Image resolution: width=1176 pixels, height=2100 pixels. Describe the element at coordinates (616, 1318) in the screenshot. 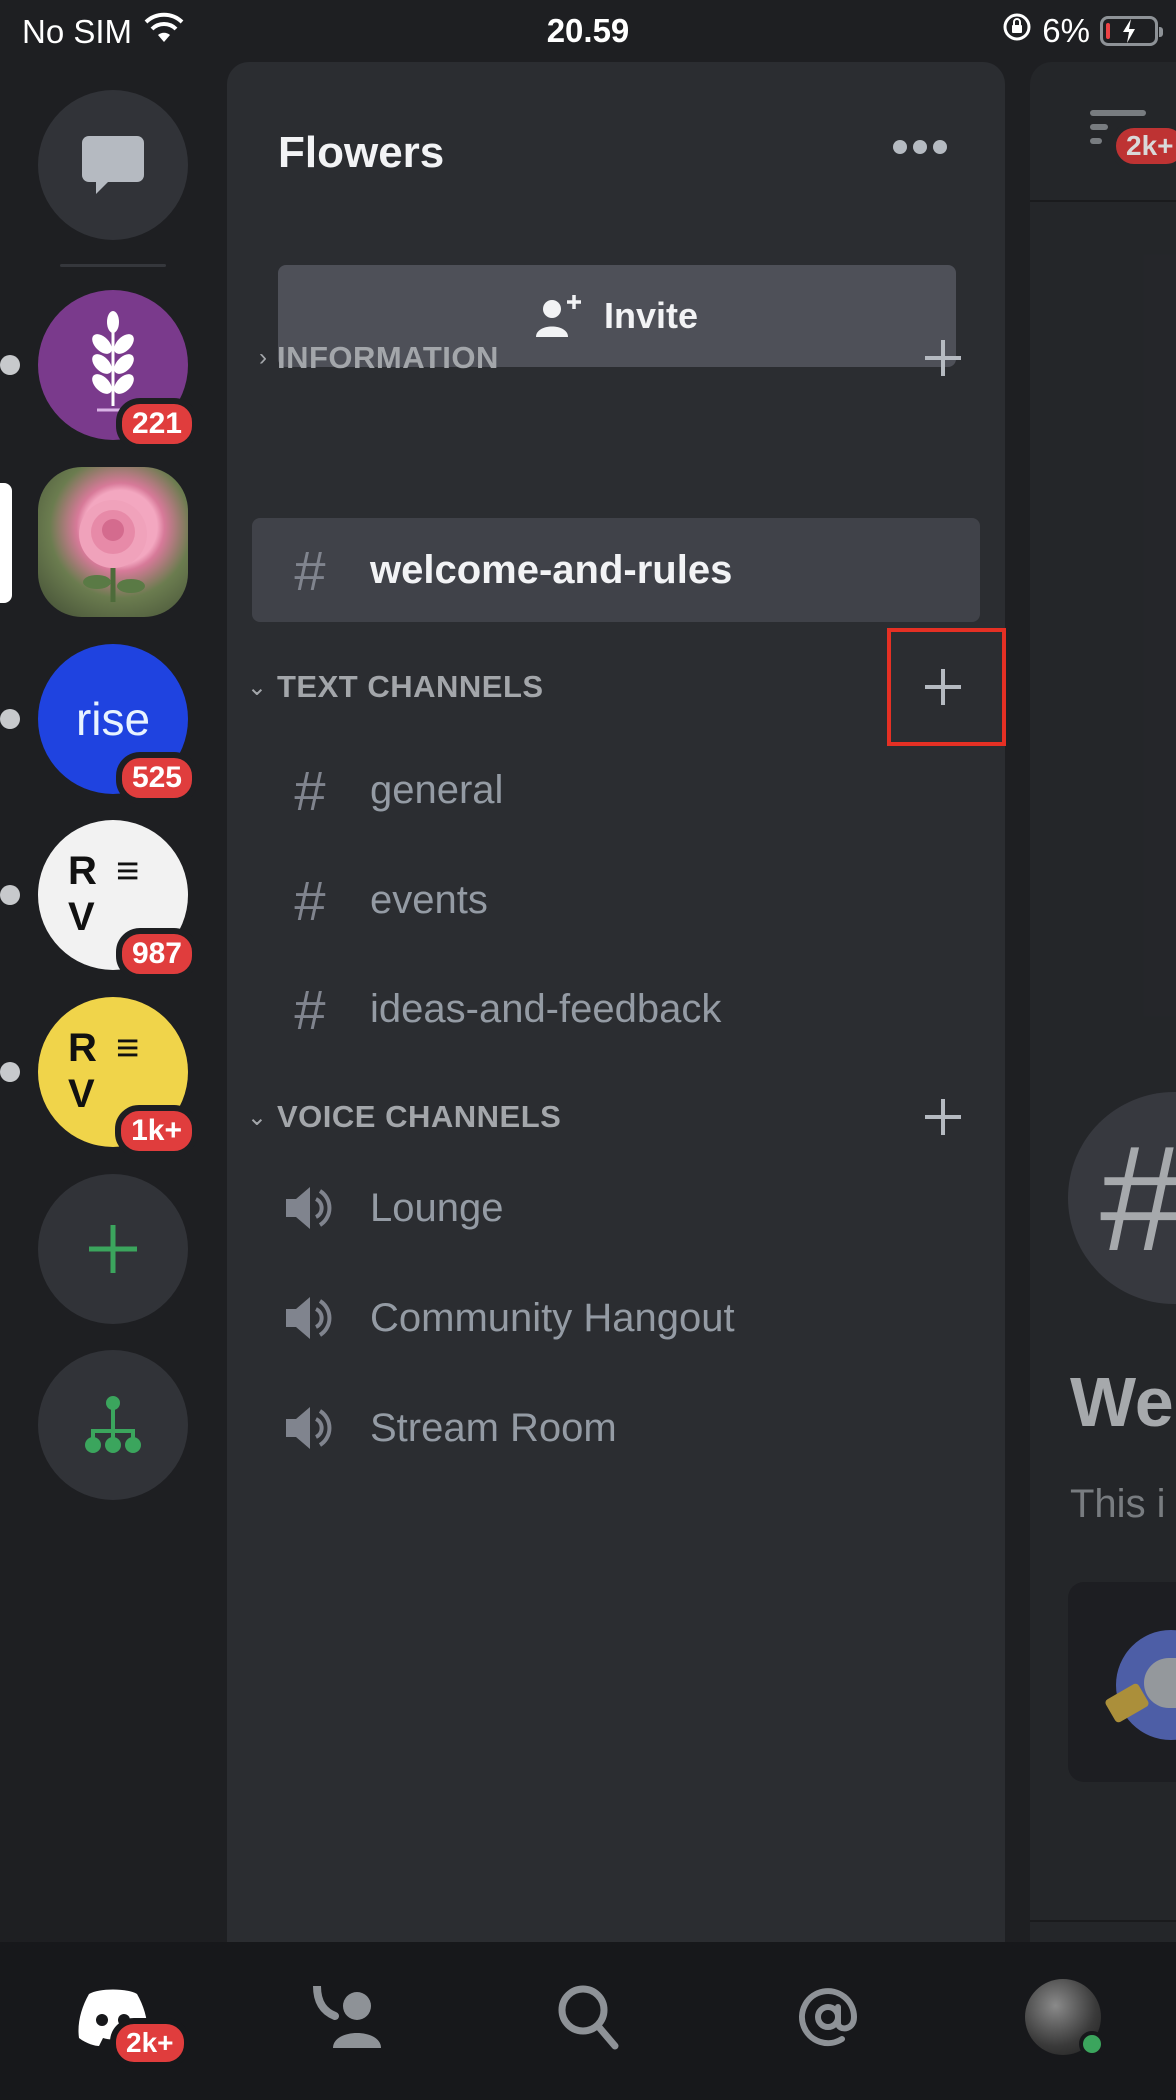

I see `voice-channel-community-hangout: Community Hangout` at that location.